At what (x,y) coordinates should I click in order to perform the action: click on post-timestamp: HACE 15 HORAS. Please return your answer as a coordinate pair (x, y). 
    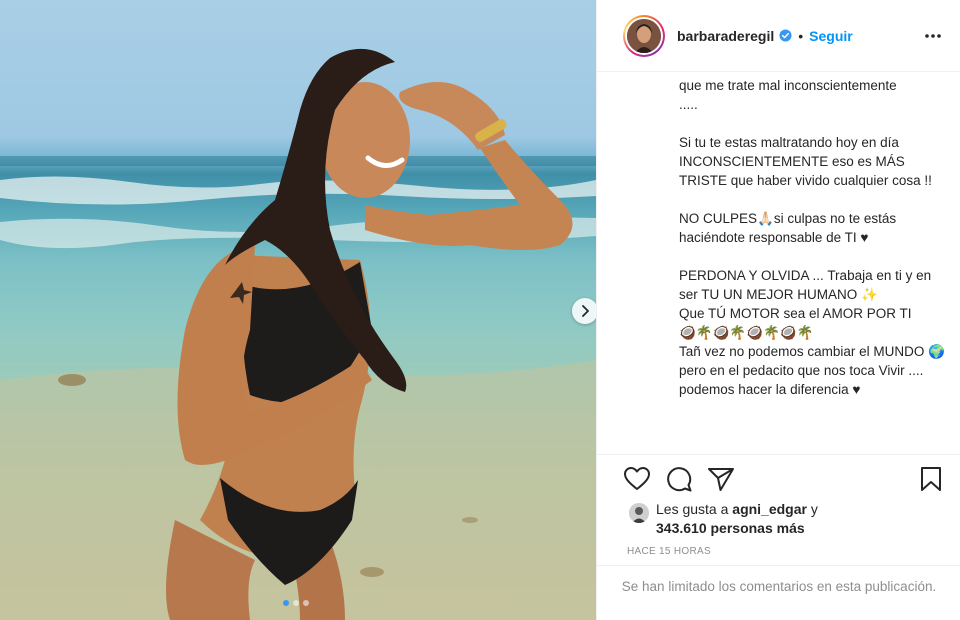
    Looking at the image, I should click on (669, 551).